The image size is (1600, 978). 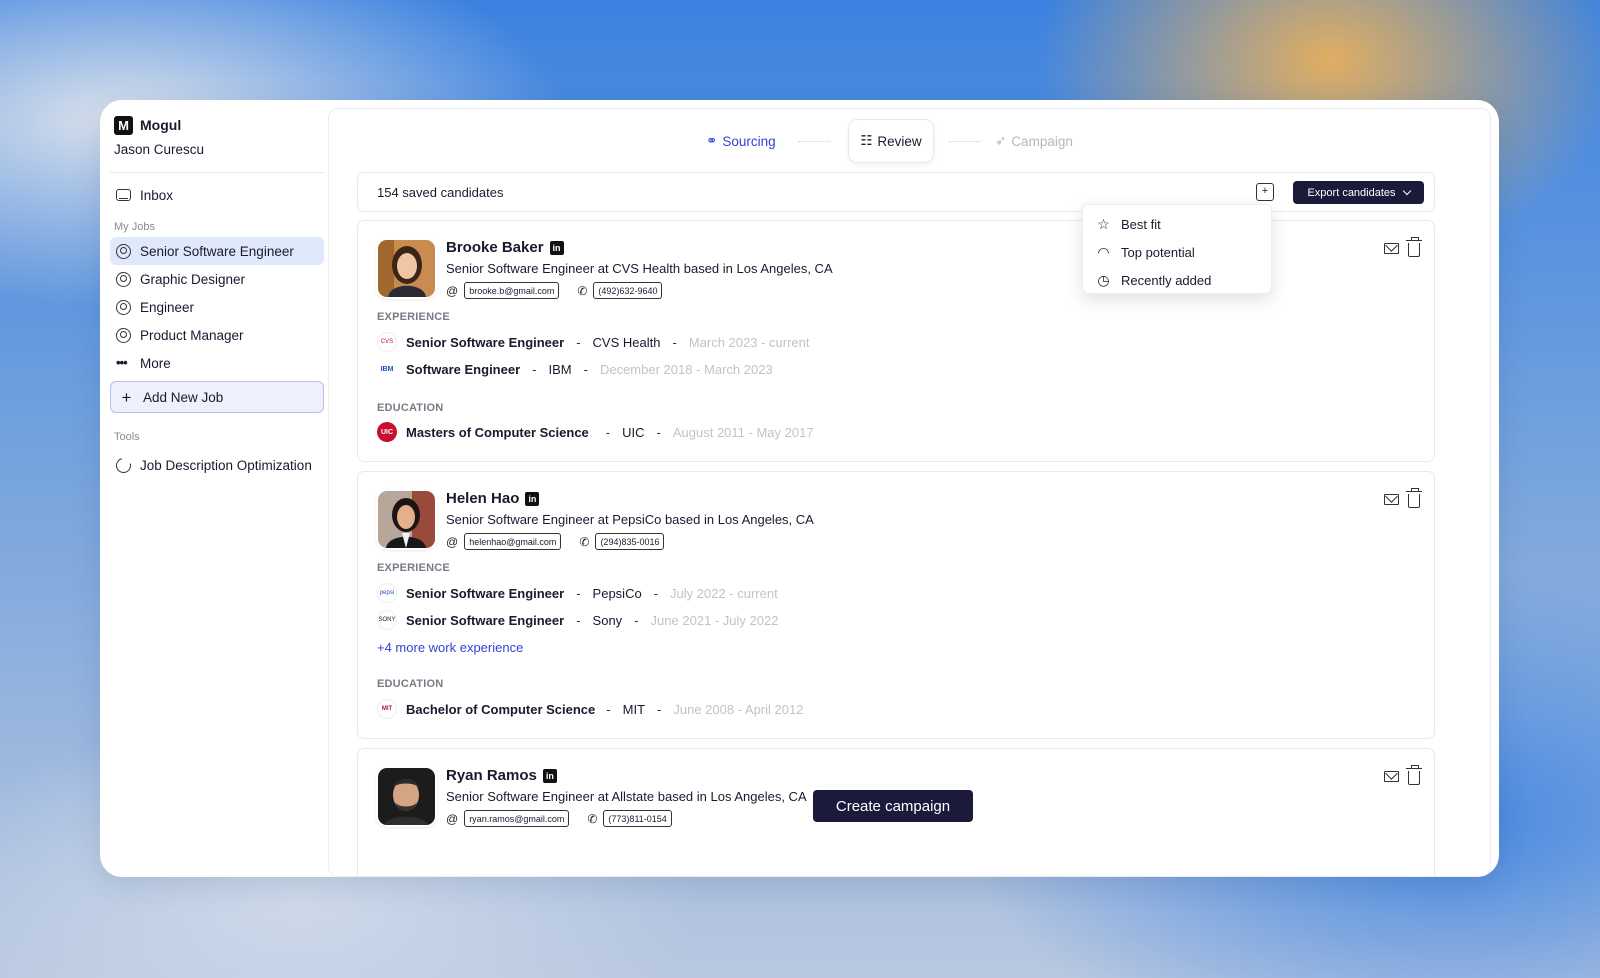 I want to click on sidebar-item-job: Engineer, so click(x=217, y=307).